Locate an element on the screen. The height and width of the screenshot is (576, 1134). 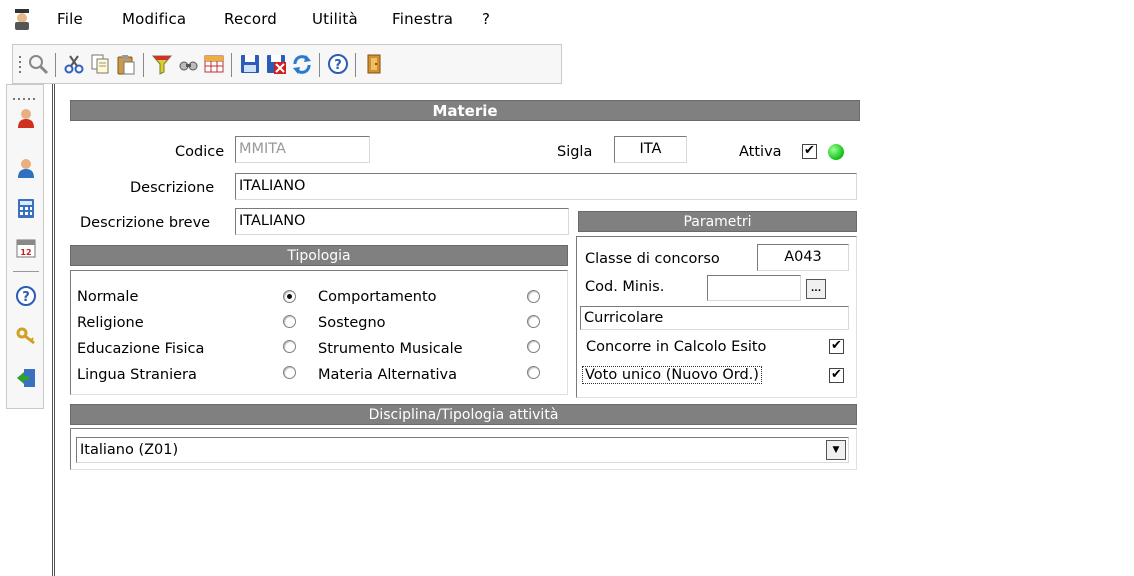
calculator-icon is located at coordinates (26, 208).